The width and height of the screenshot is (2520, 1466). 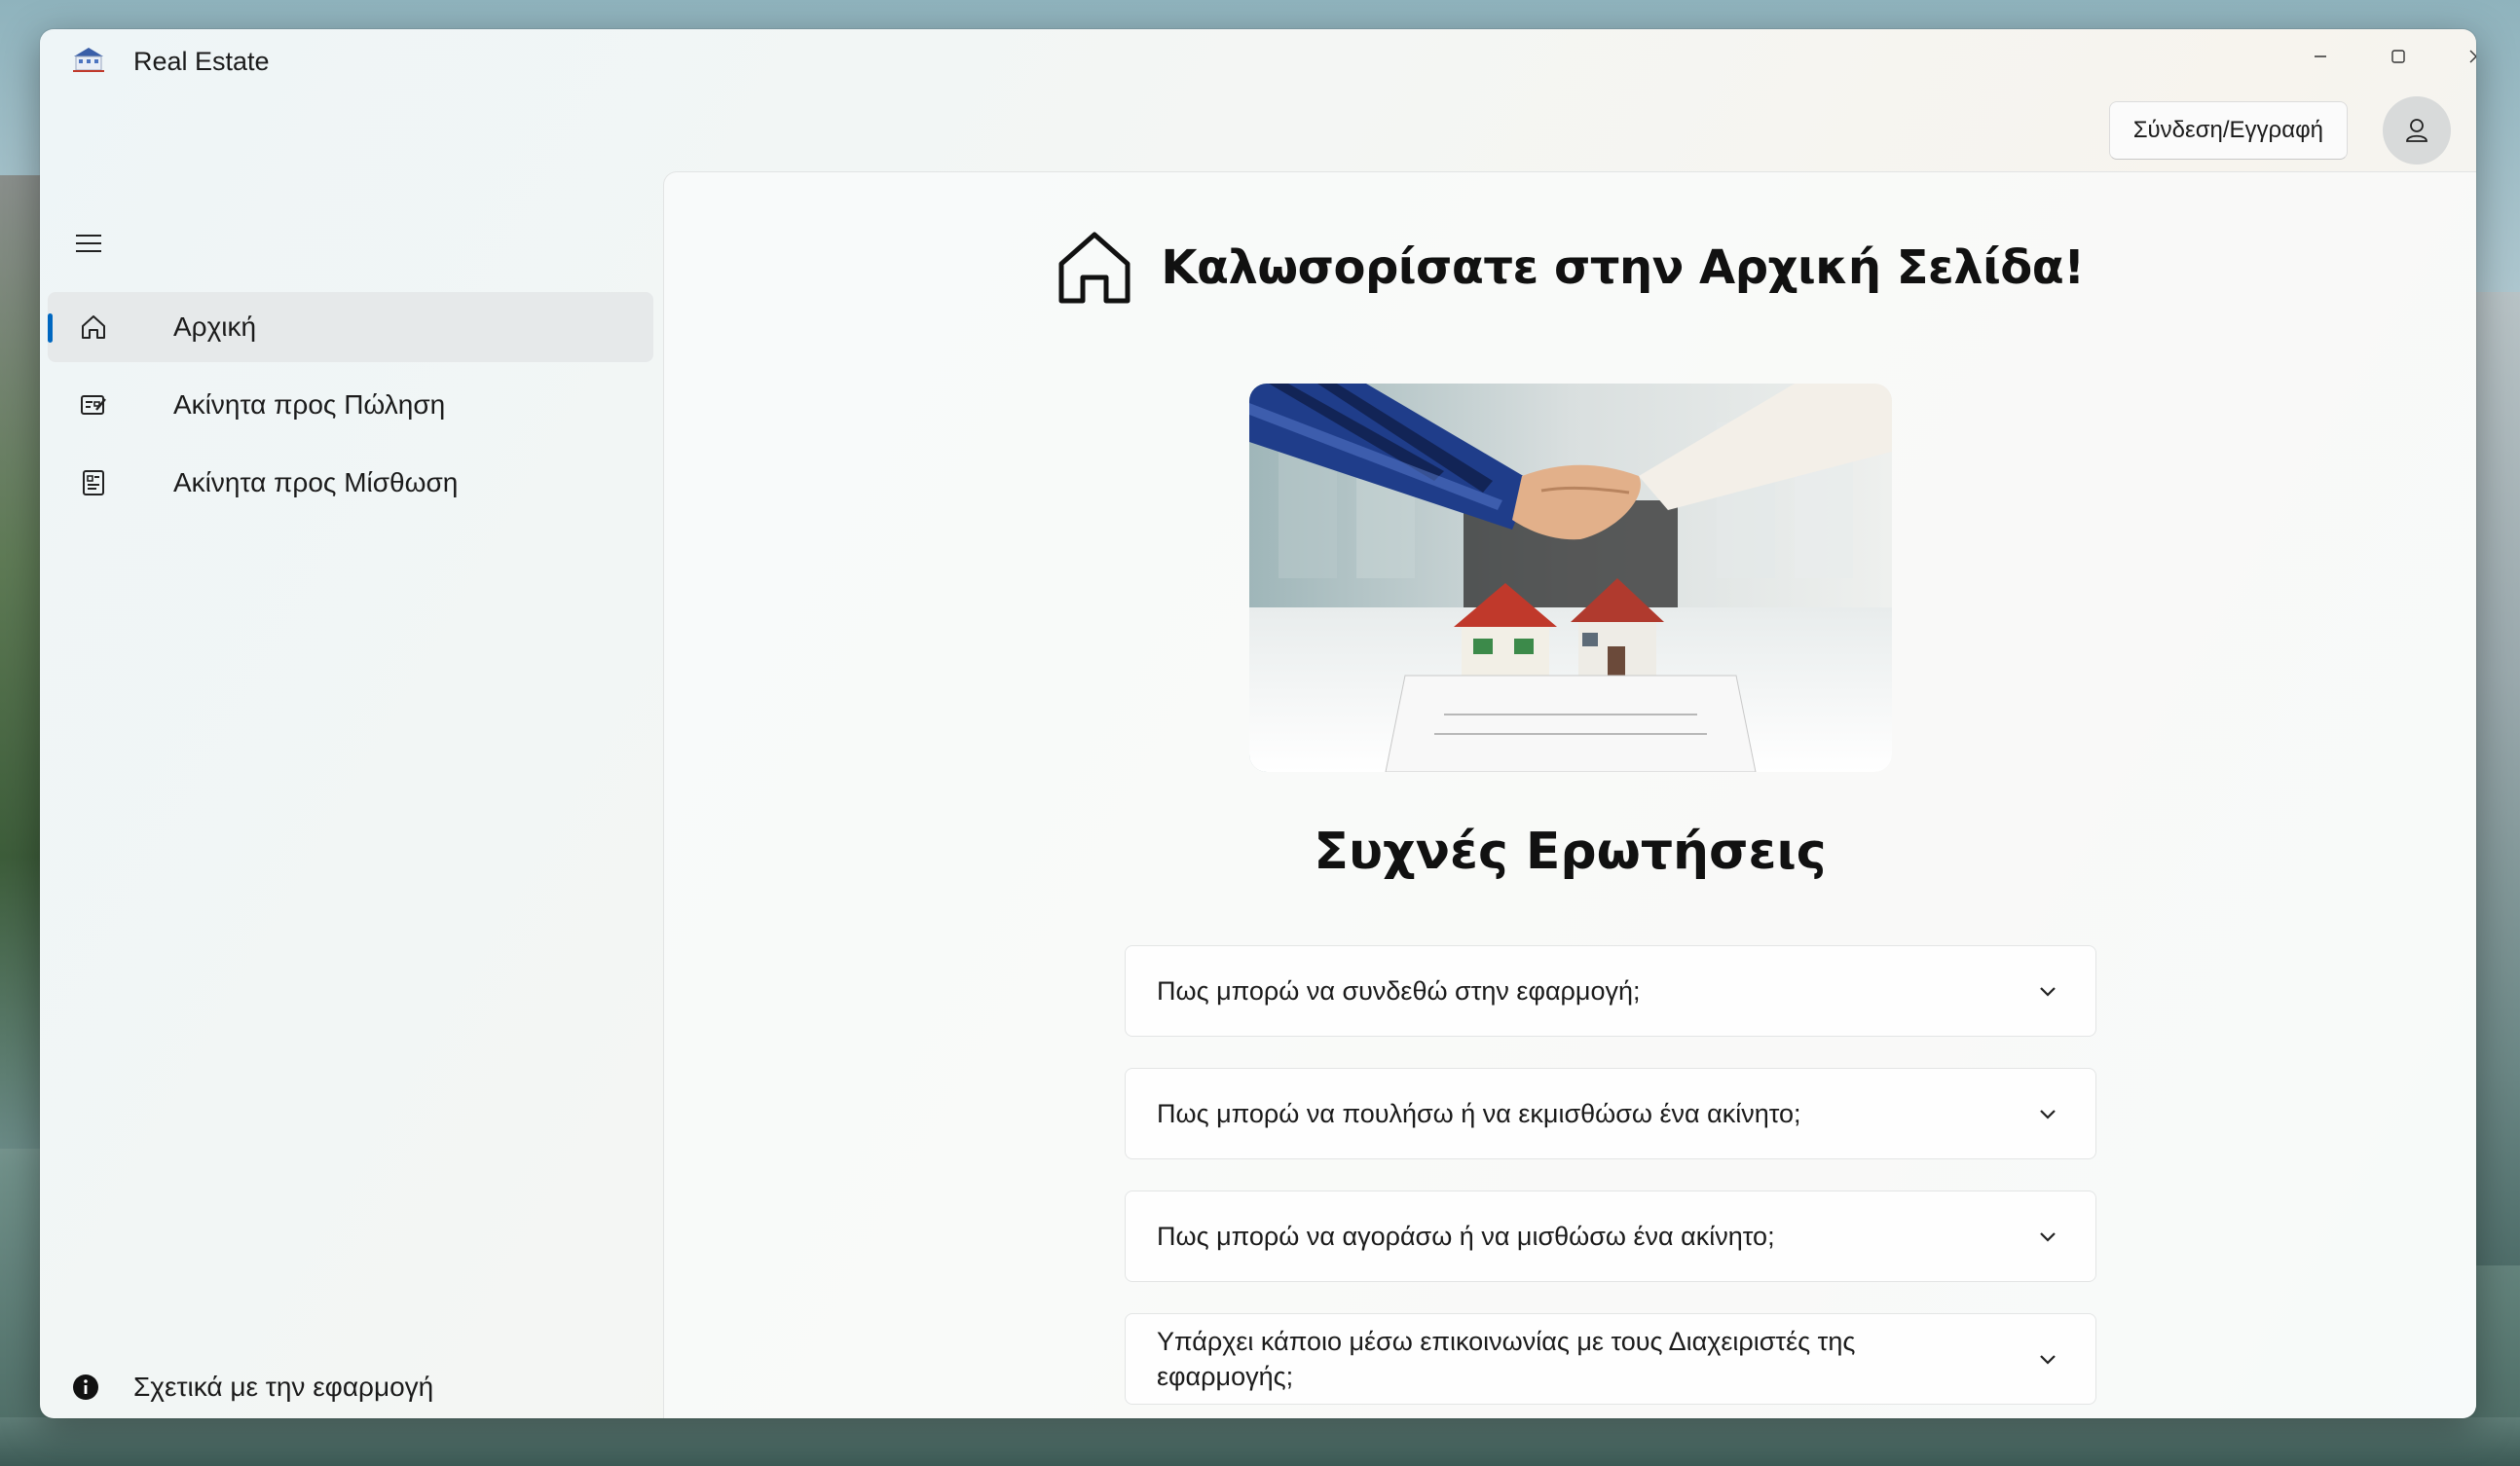 What do you see at coordinates (1623, 267) in the screenshot?
I see `page-title: Καλωσορίσατε στην Αρχική Σελίδα!` at bounding box center [1623, 267].